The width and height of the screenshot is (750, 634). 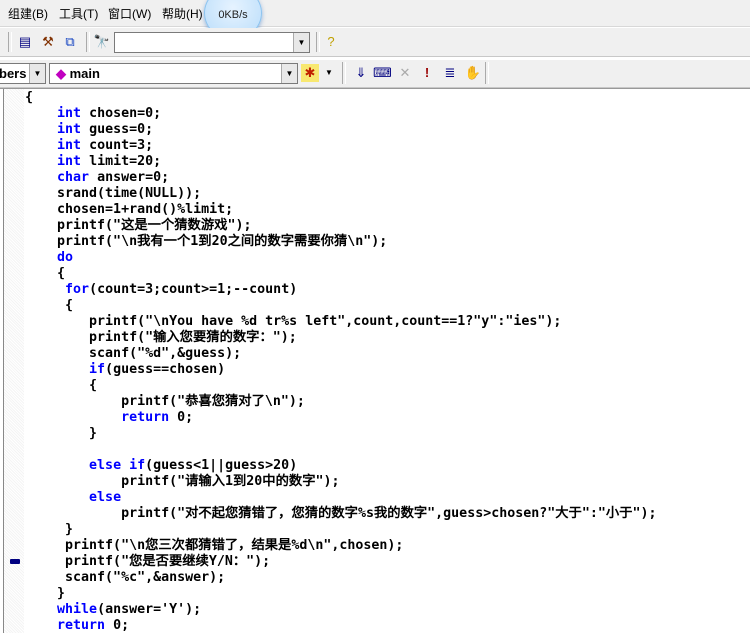 I want to click on class-combo-value: bers, so click(x=13, y=73).